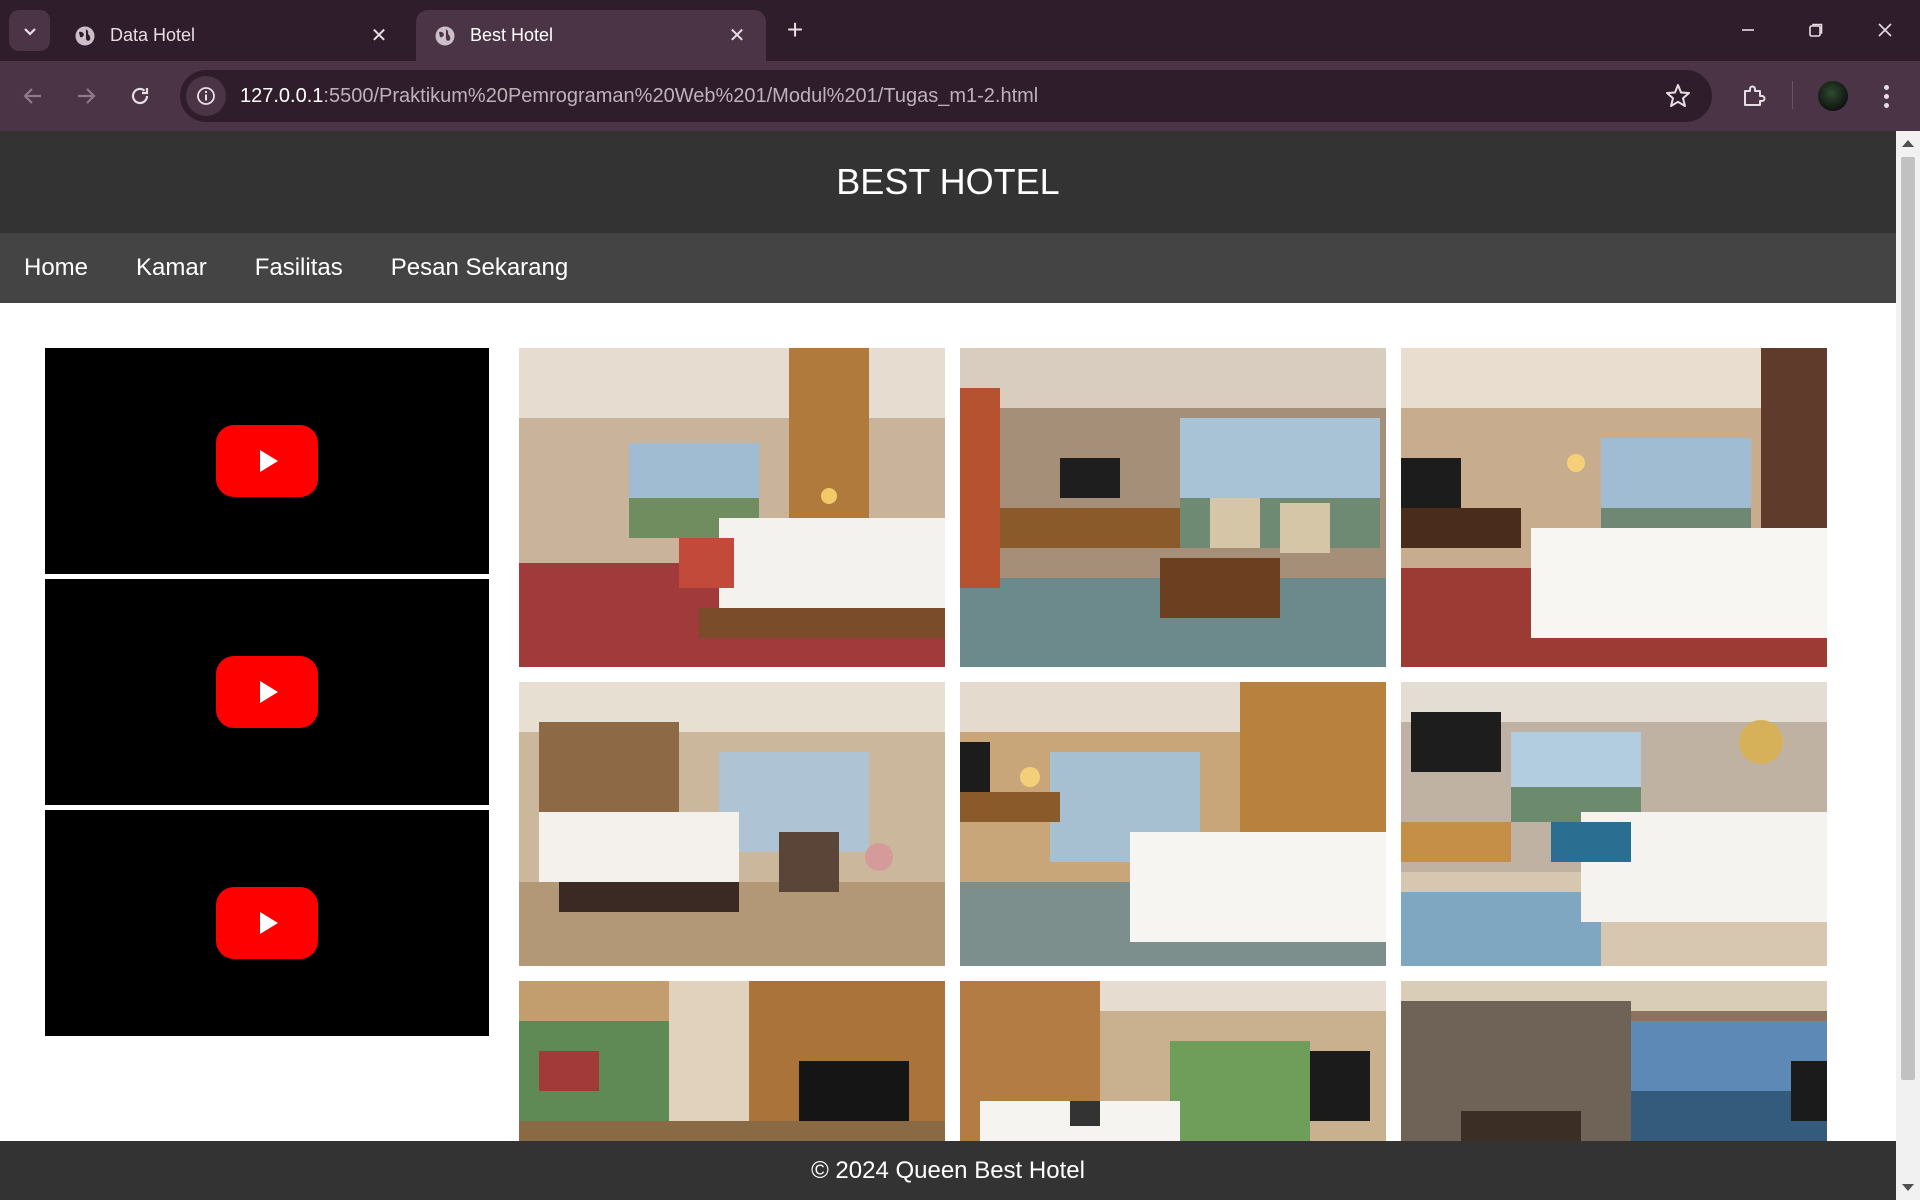 The height and width of the screenshot is (1200, 1920). I want to click on minimize-button, so click(1748, 30).